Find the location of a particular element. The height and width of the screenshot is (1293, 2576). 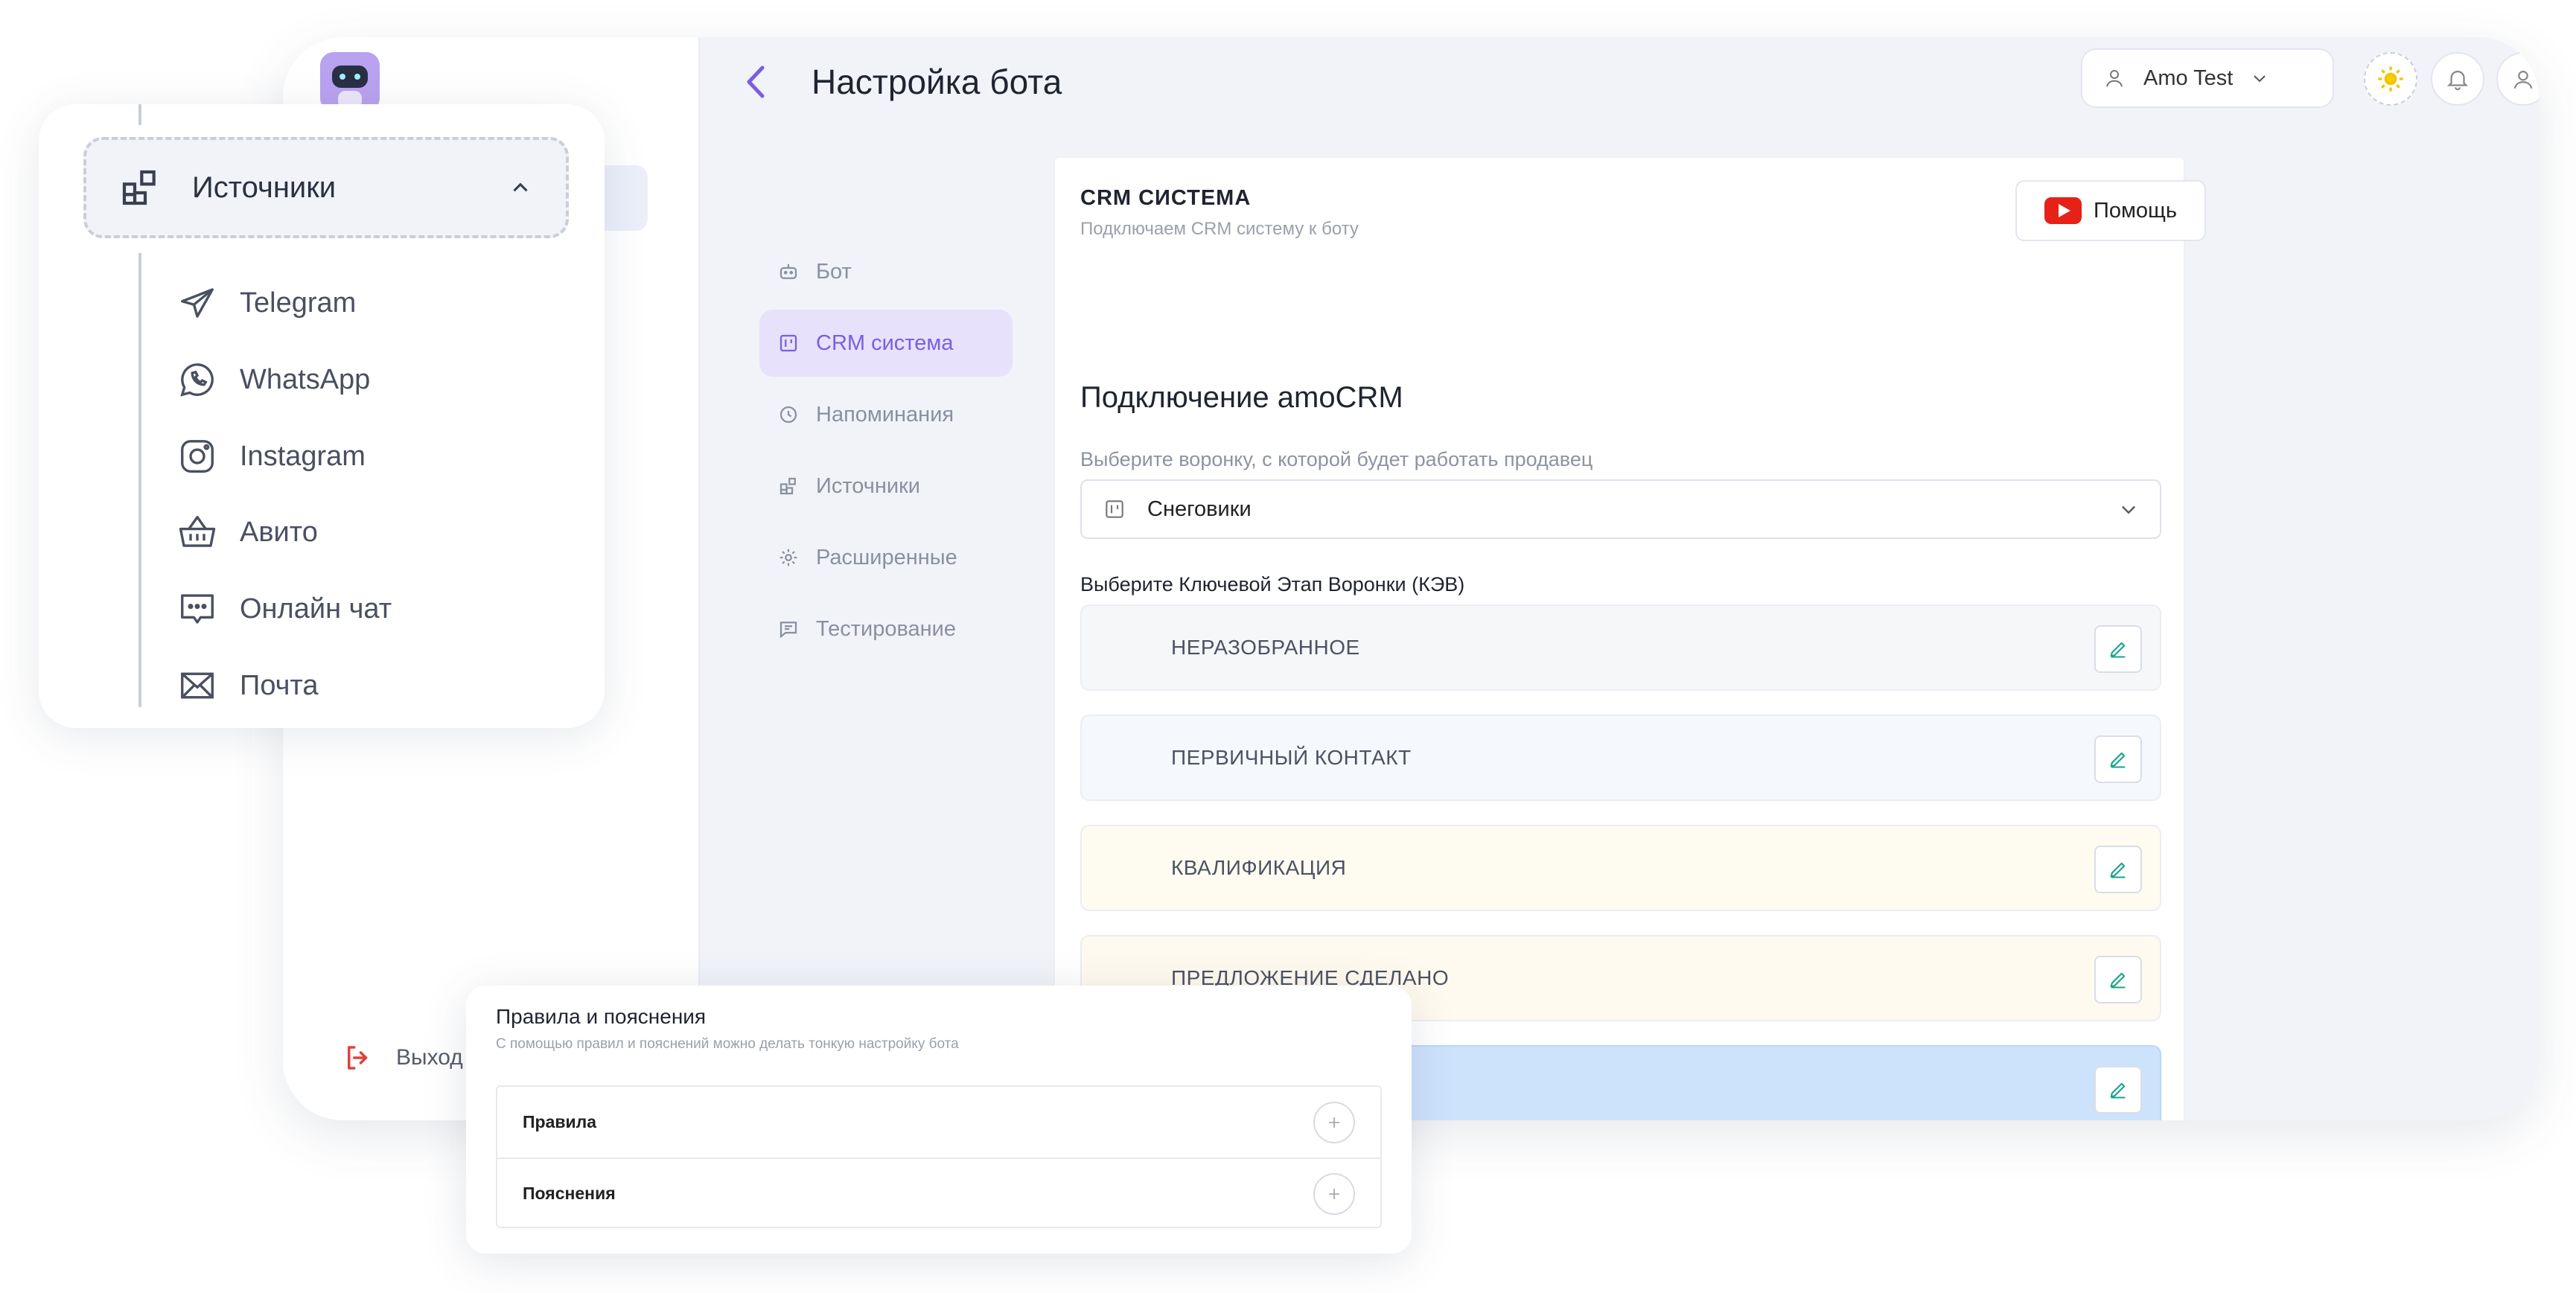

bell-icon is located at coordinates (2457, 81).